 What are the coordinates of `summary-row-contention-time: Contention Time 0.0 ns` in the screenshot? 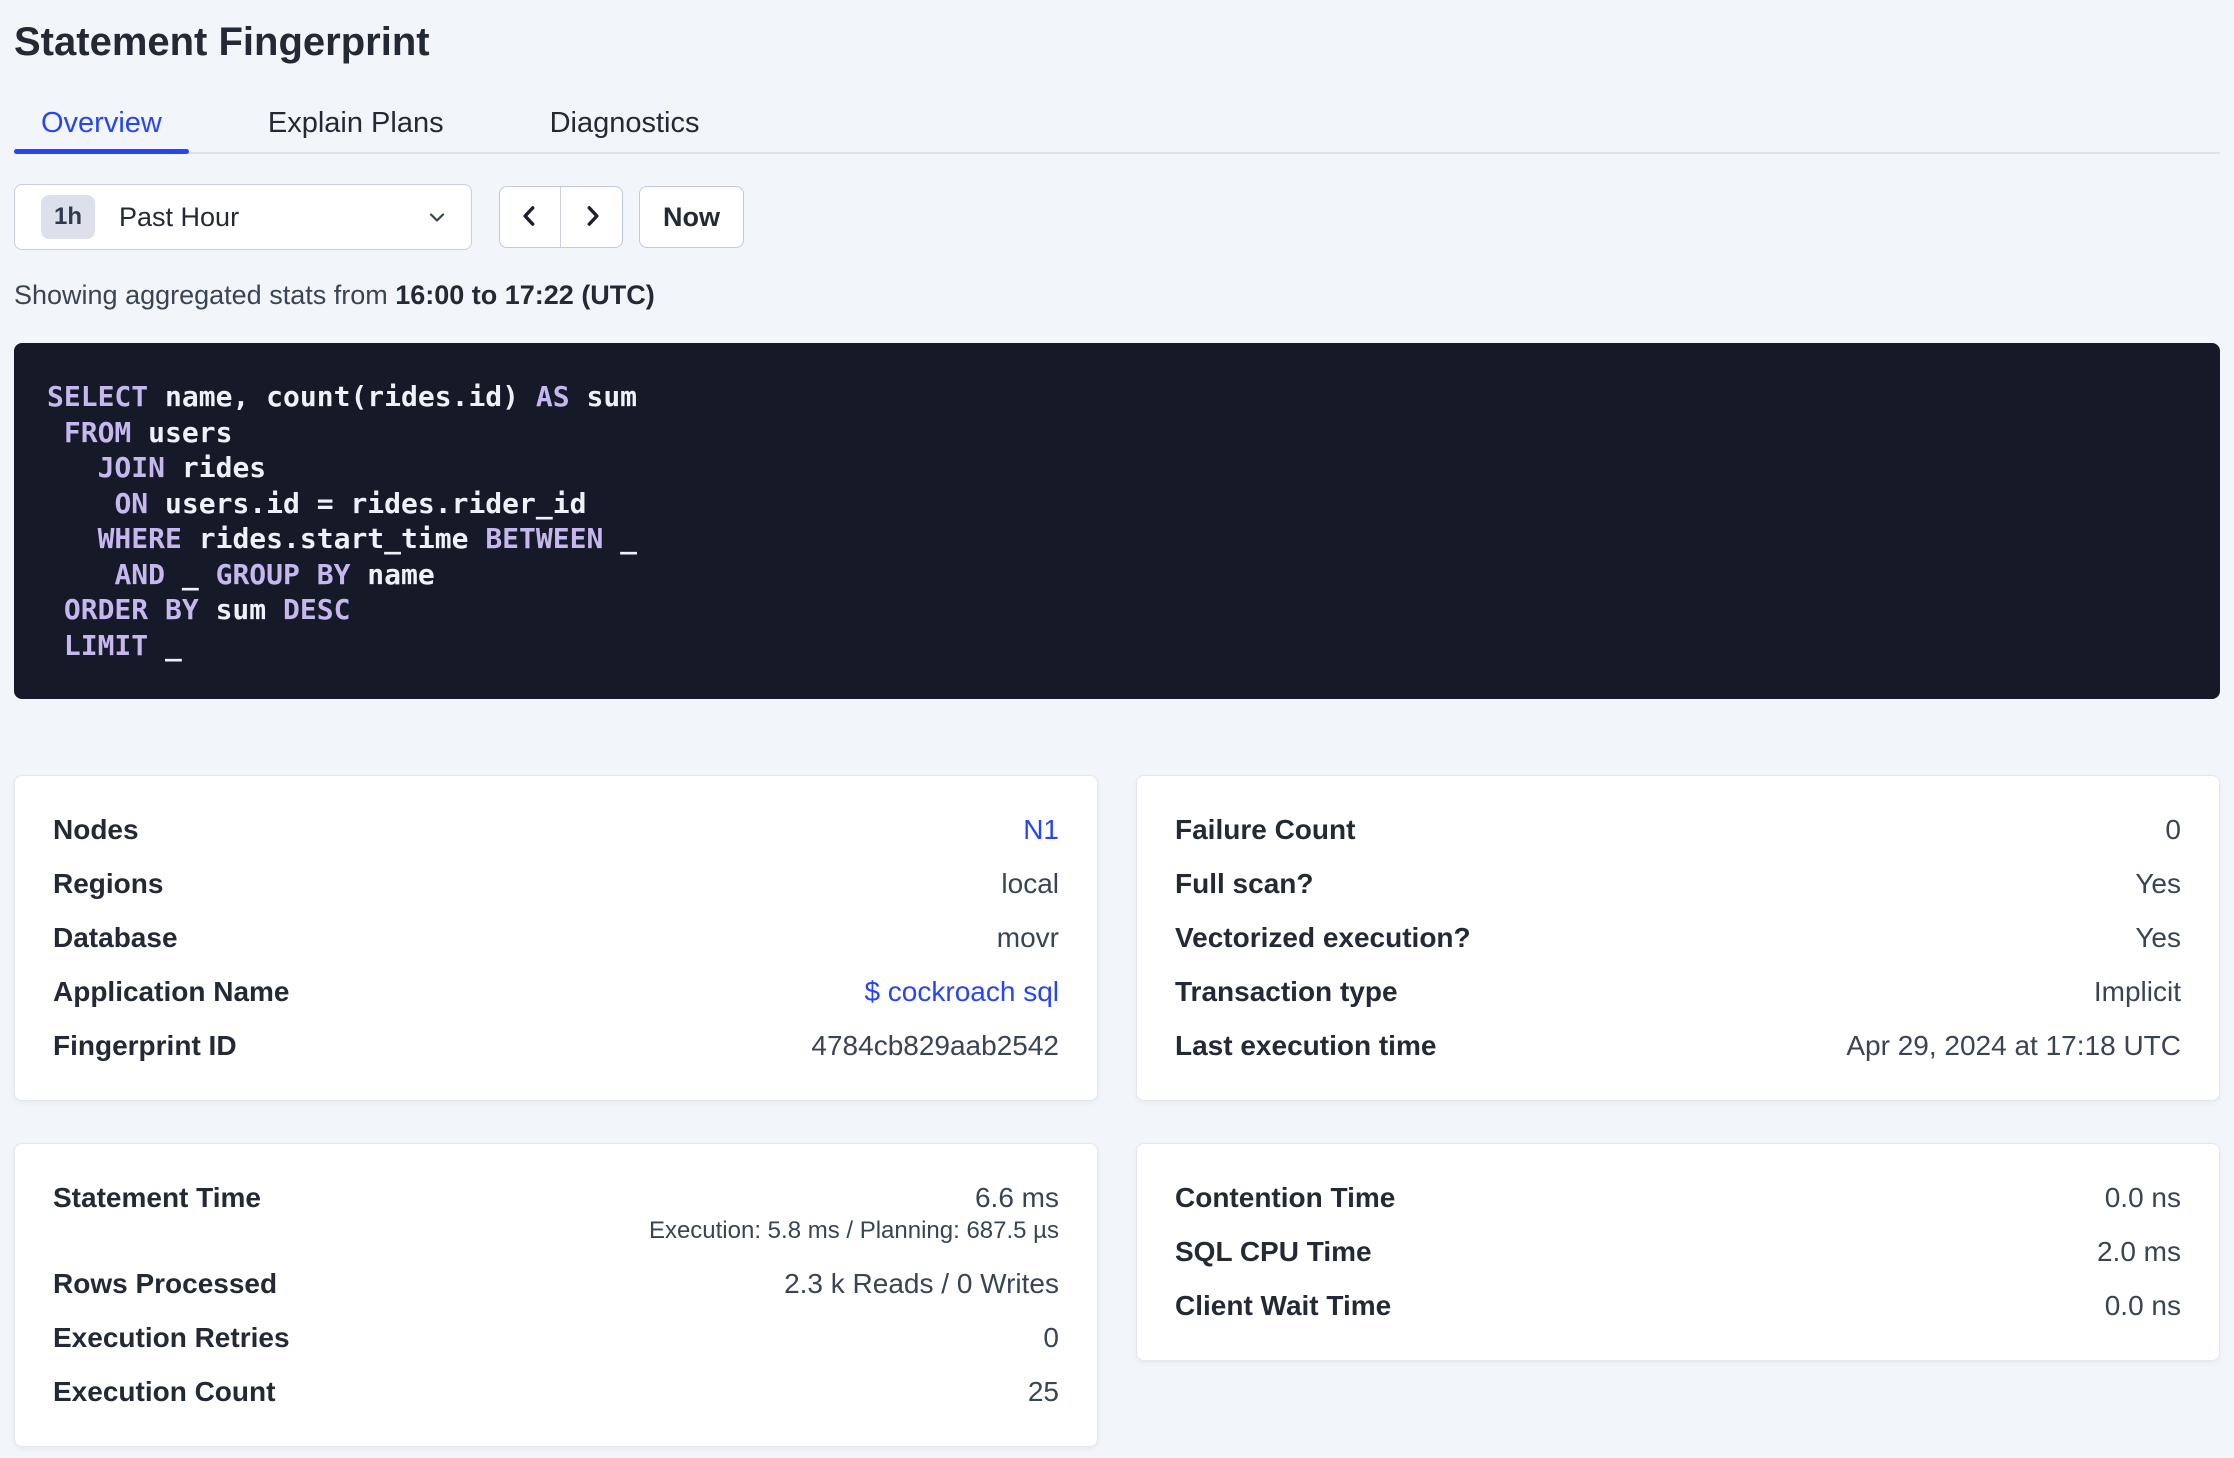 It's located at (1678, 1198).